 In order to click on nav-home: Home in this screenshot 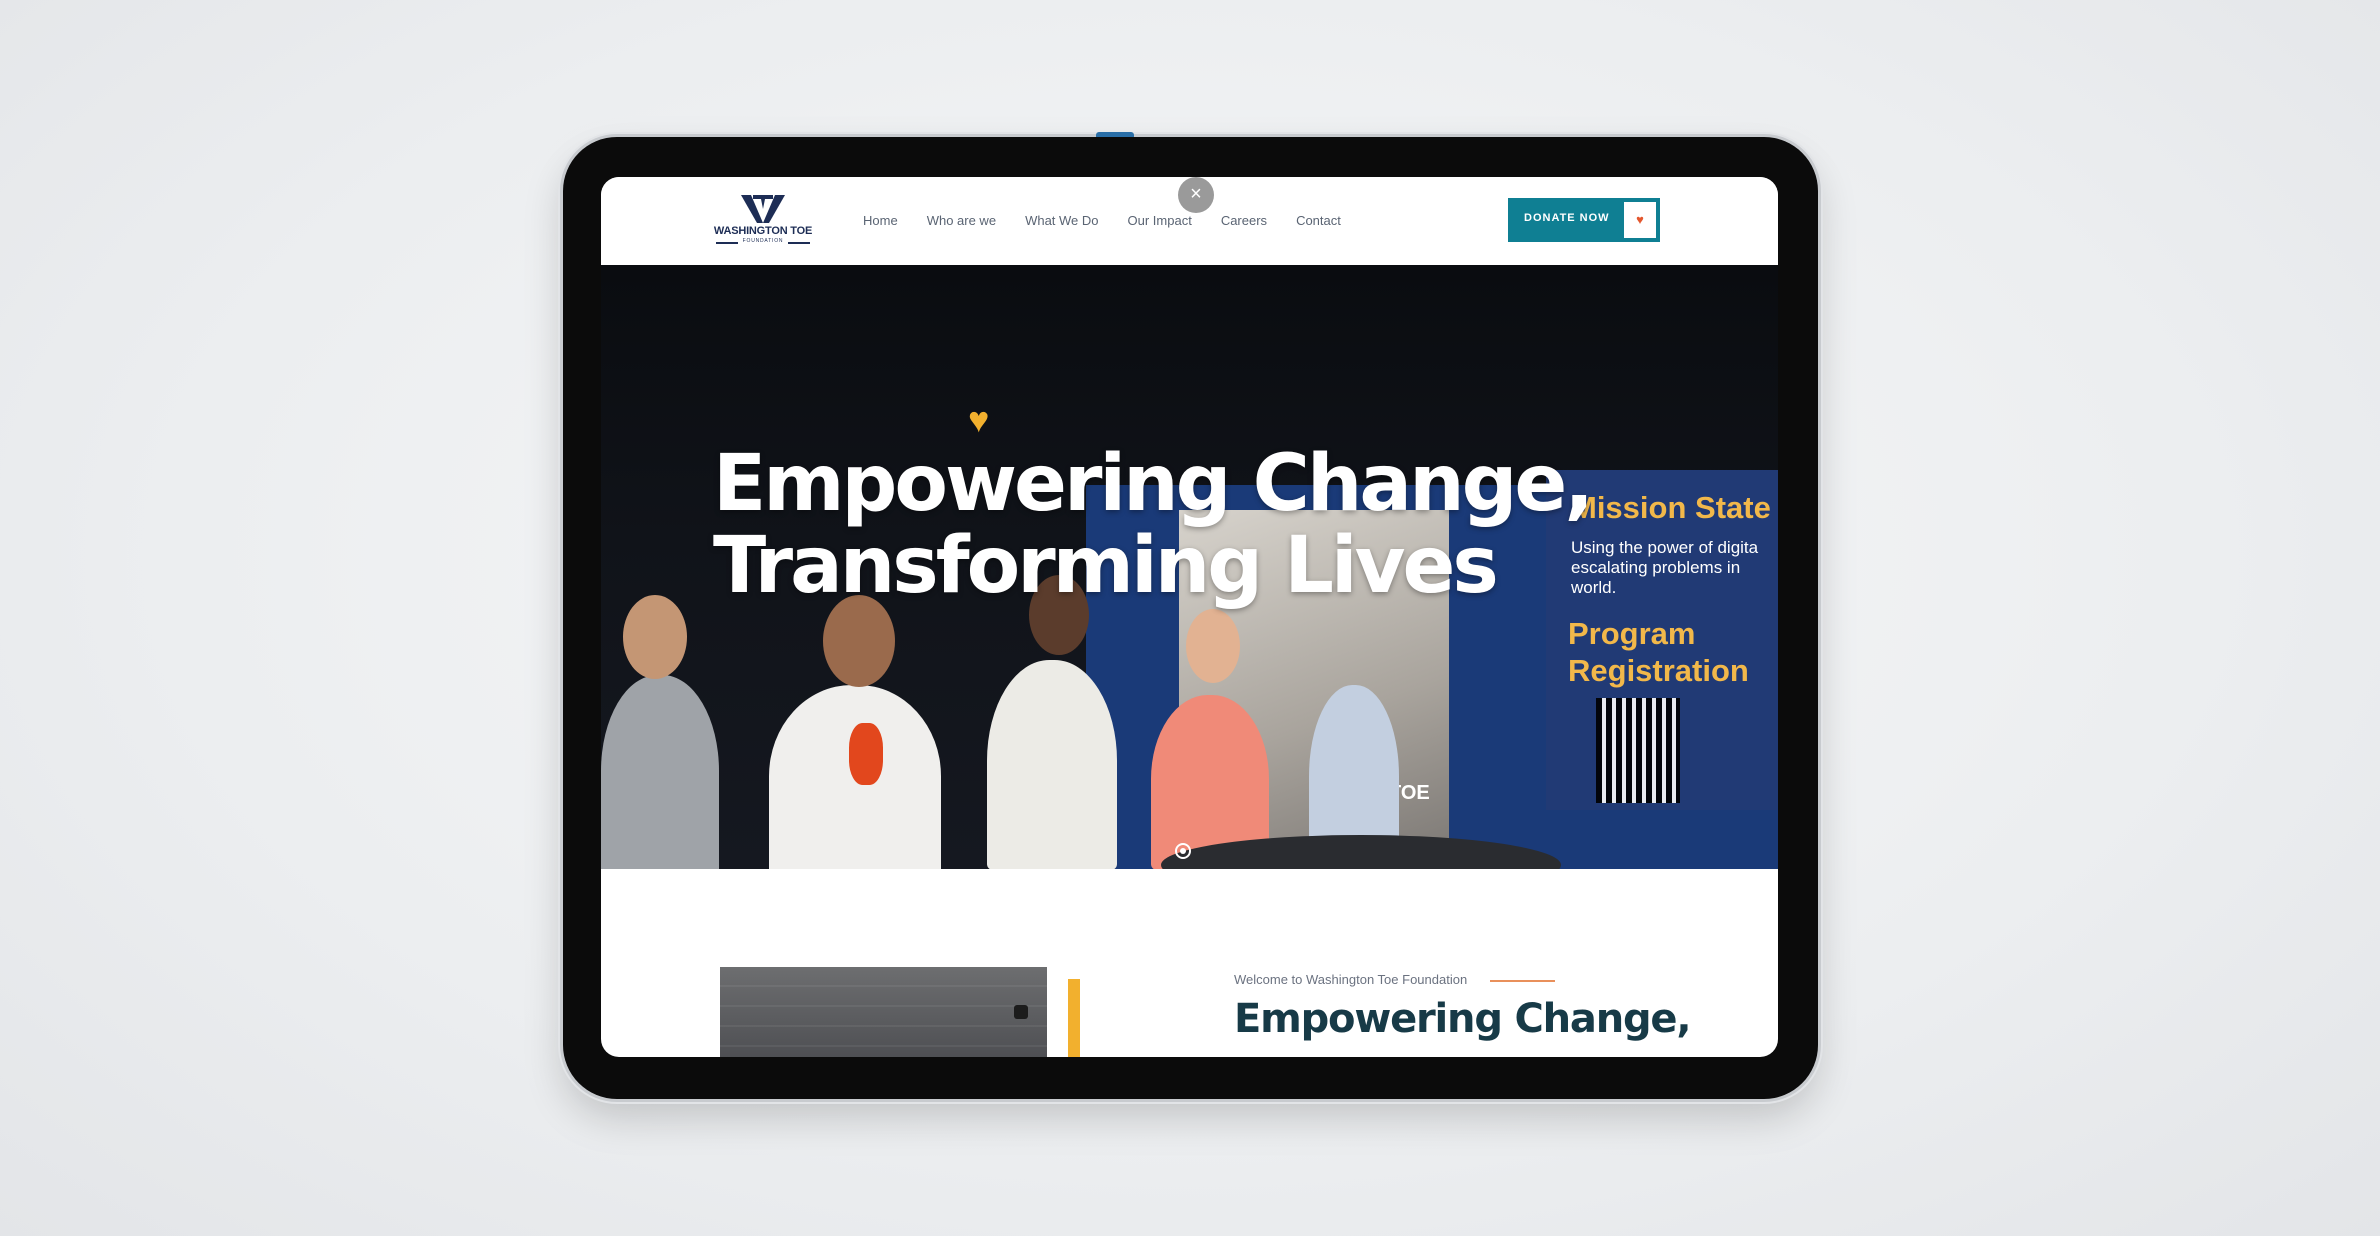, I will do `click(880, 220)`.